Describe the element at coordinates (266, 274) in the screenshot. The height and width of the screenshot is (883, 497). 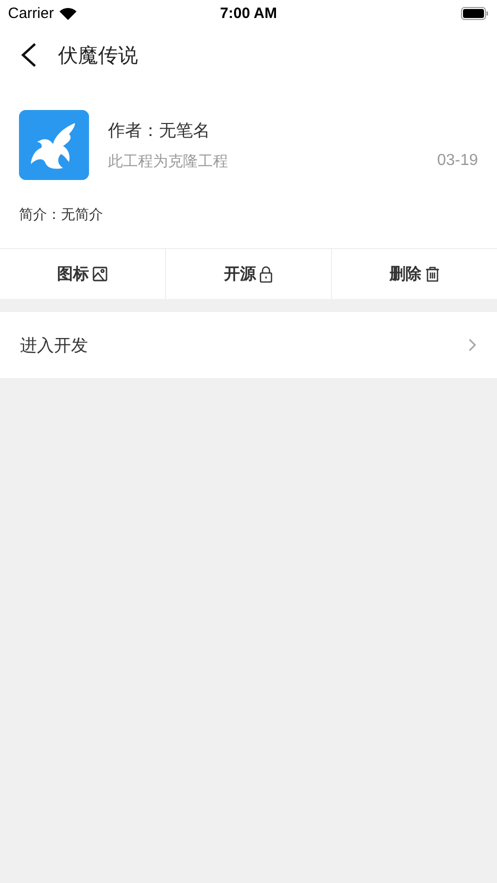
I see `lock-icon` at that location.